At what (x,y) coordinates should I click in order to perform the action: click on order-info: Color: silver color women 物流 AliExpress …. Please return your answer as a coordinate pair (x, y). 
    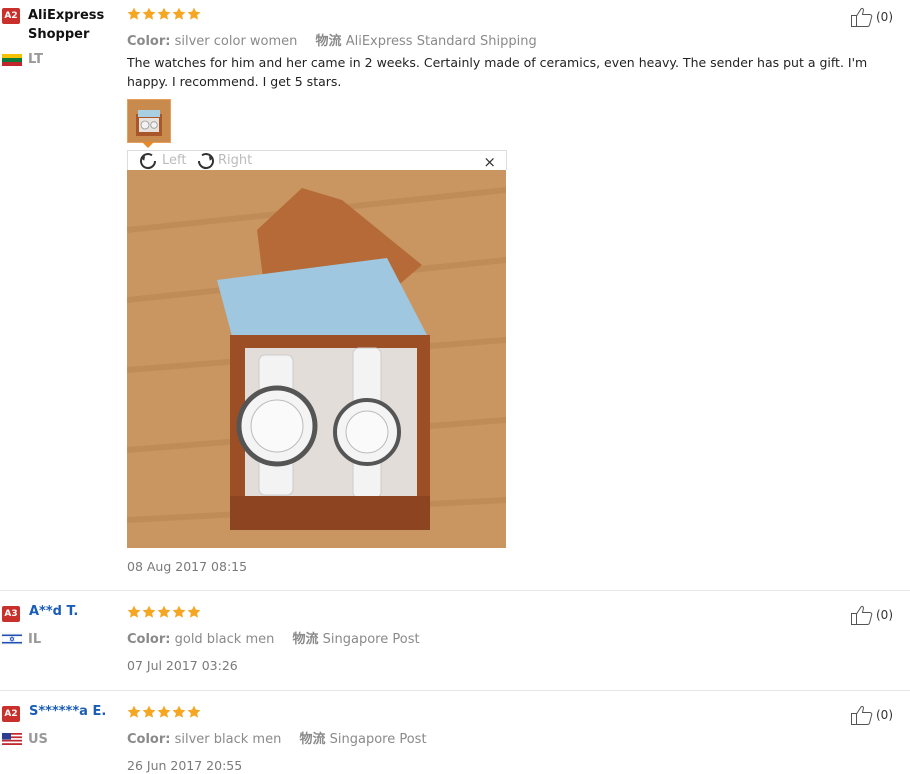
    Looking at the image, I should click on (332, 39).